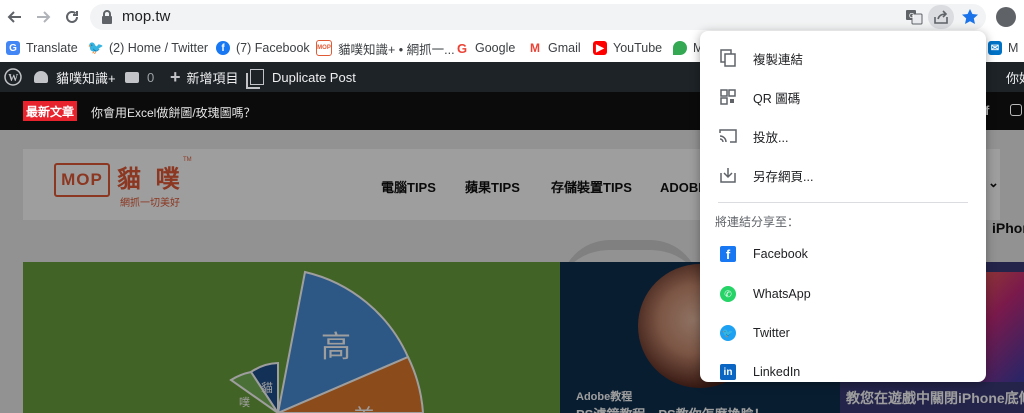  Describe the element at coordinates (843, 254) in the screenshot. I see `share-facebook-item: f Facebook` at that location.